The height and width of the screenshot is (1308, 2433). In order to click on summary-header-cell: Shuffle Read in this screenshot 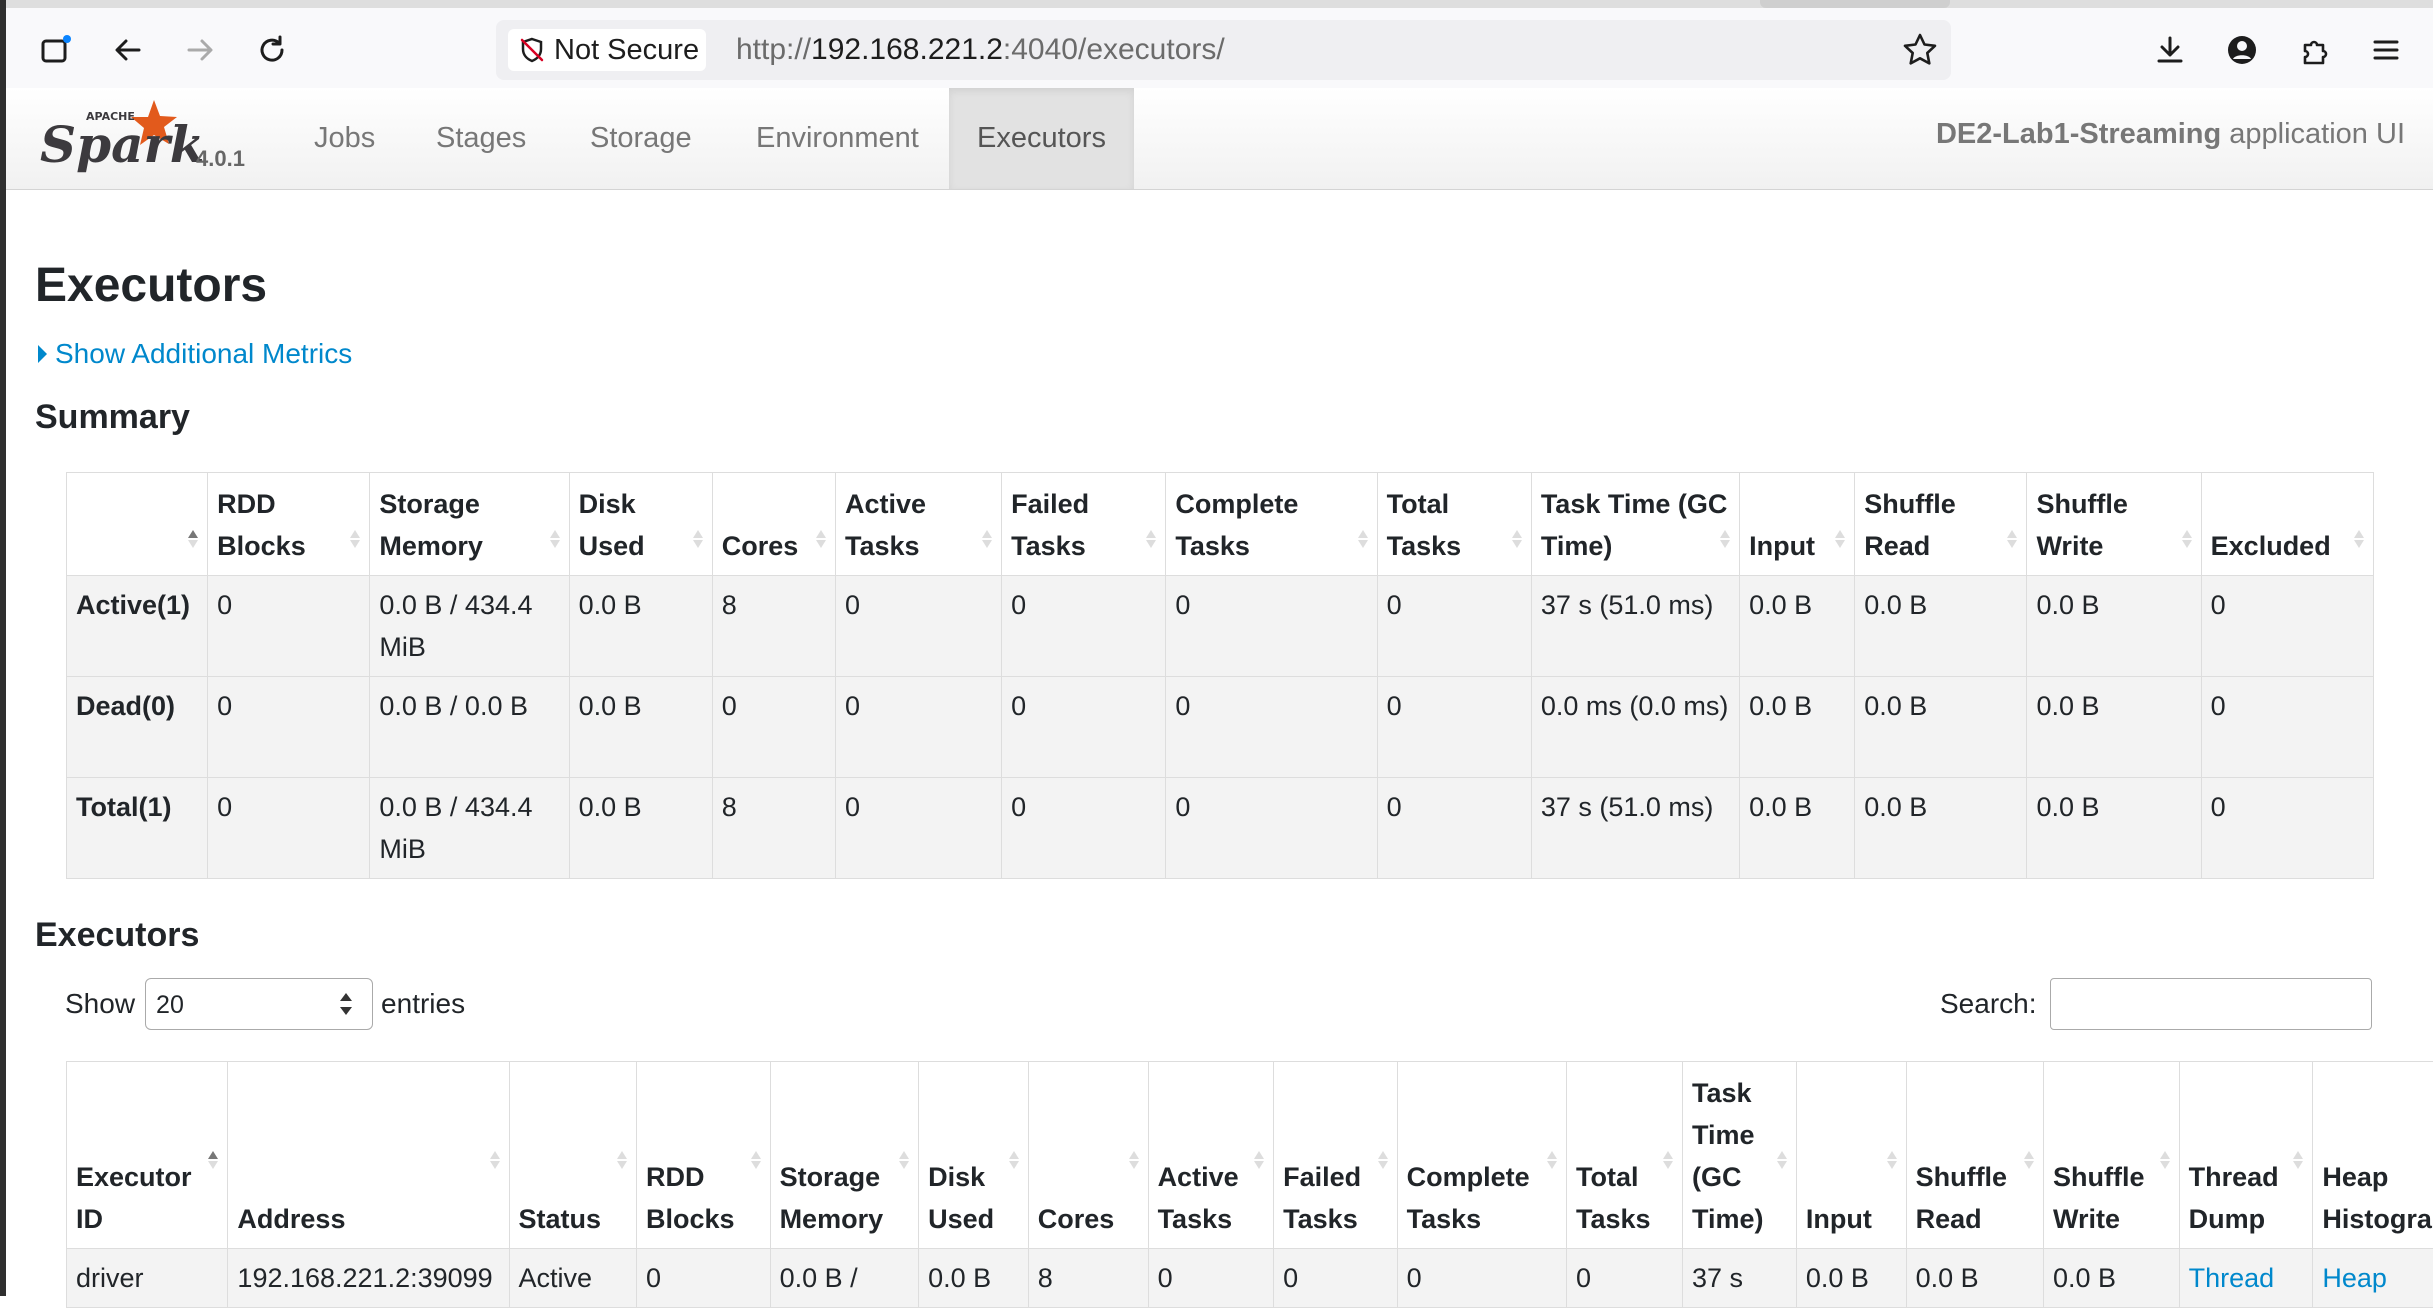, I will do `click(1941, 524)`.